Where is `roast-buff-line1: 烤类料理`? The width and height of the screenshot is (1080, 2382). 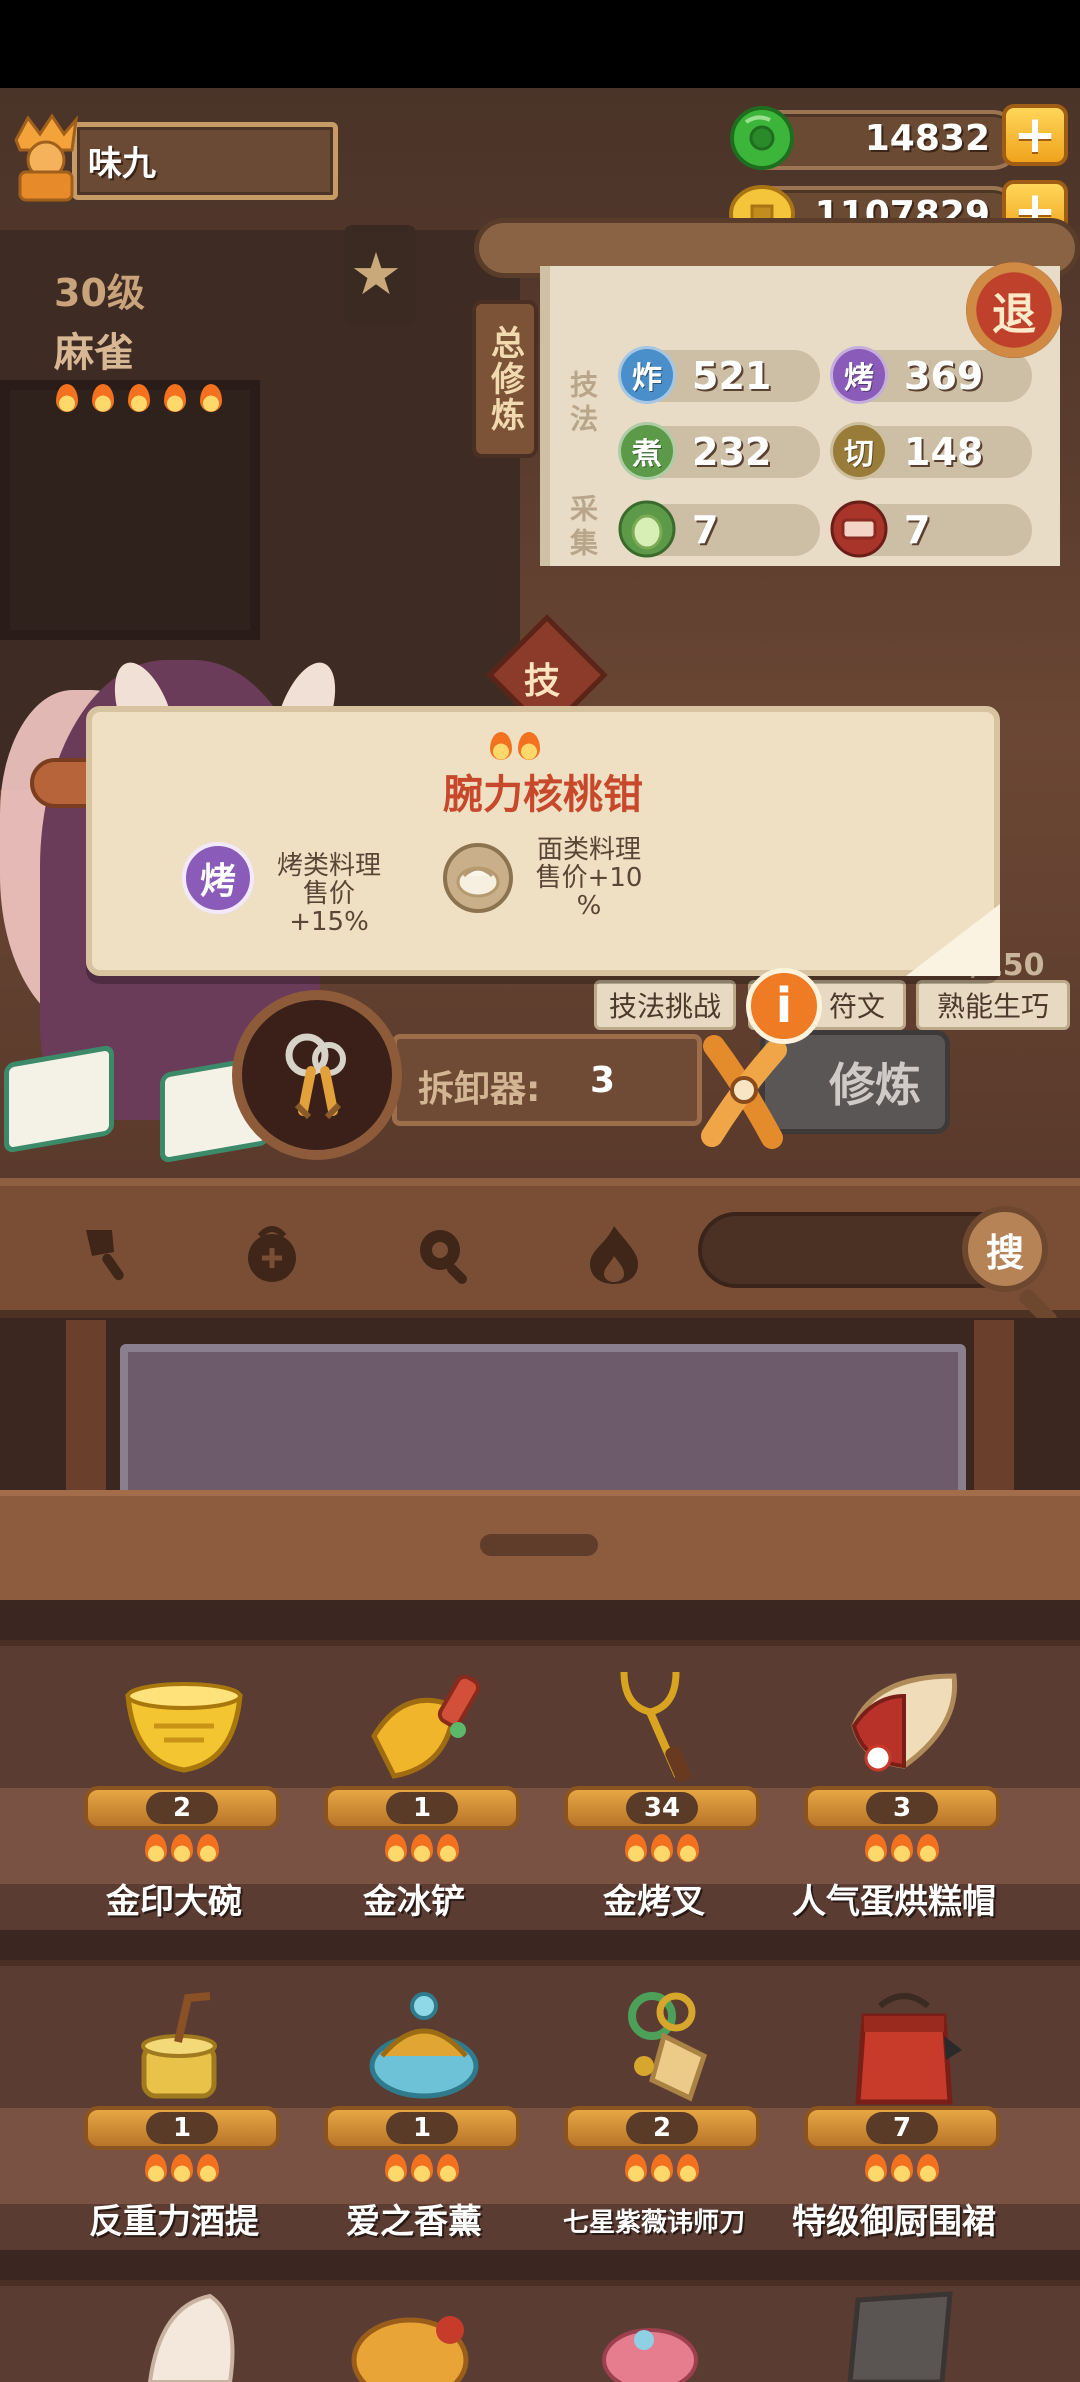 roast-buff-line1: 烤类料理 is located at coordinates (328, 866).